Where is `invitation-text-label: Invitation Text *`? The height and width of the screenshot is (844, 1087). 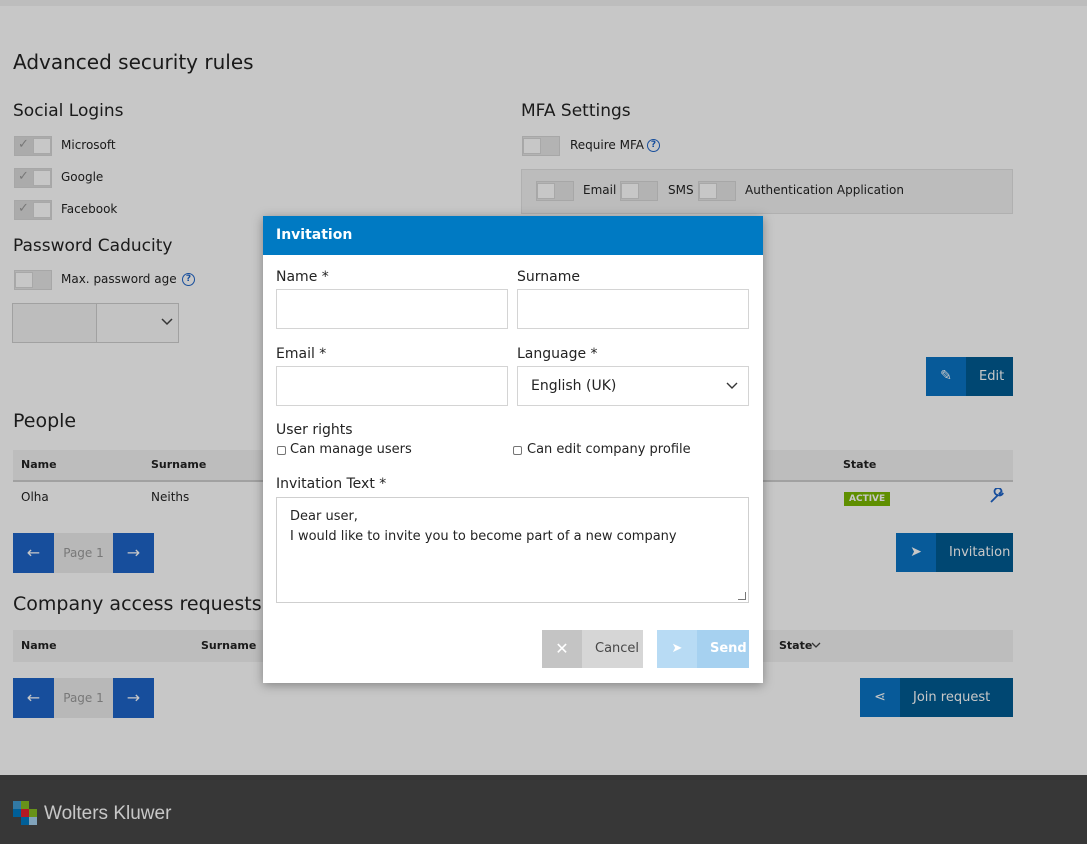 invitation-text-label: Invitation Text * is located at coordinates (331, 484).